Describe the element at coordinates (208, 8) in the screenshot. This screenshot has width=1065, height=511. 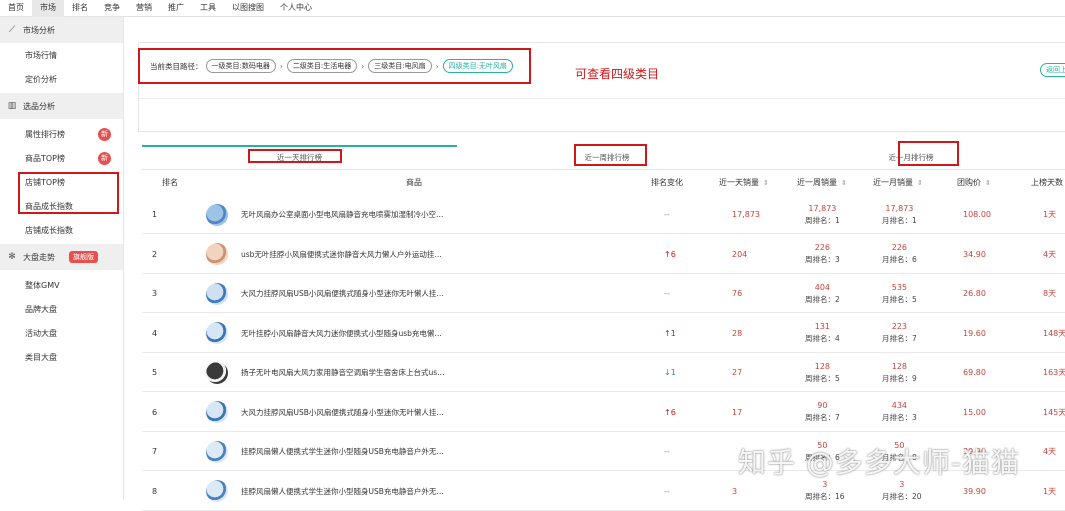
I see `nav-tools: 工具` at that location.